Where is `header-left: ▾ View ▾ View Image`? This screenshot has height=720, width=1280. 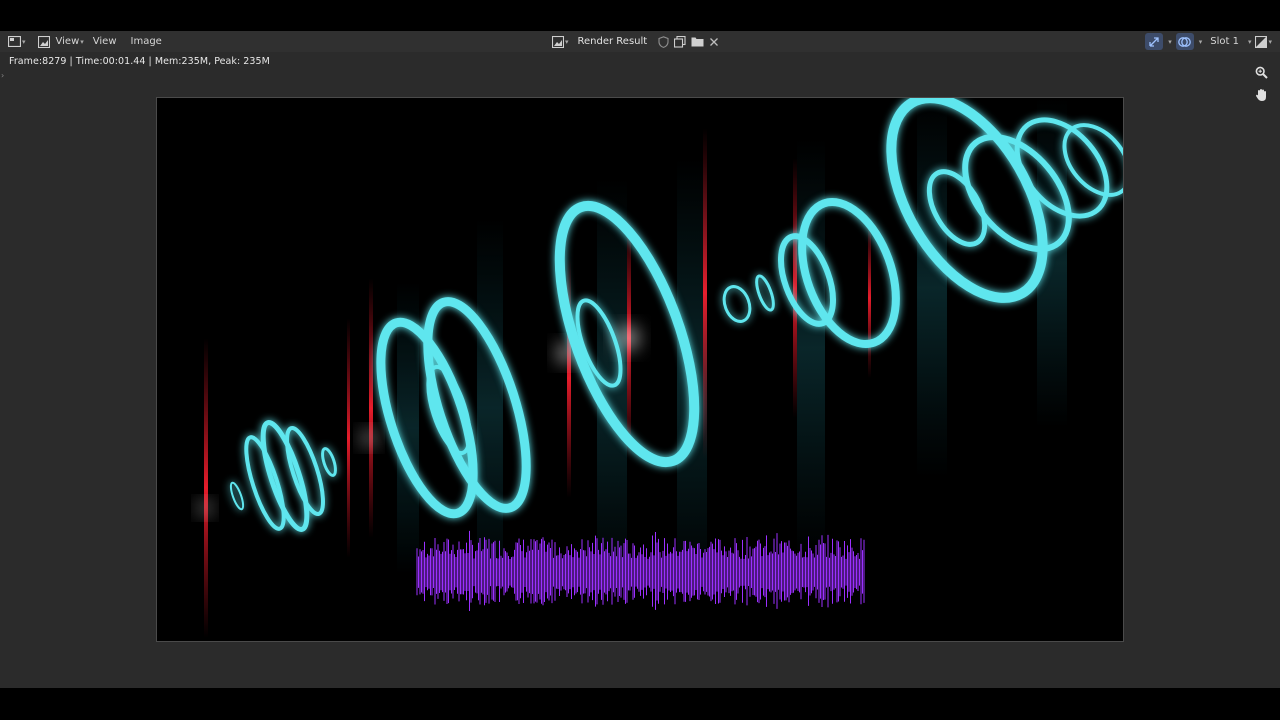 header-left: ▾ View ▾ View Image is located at coordinates (87, 41).